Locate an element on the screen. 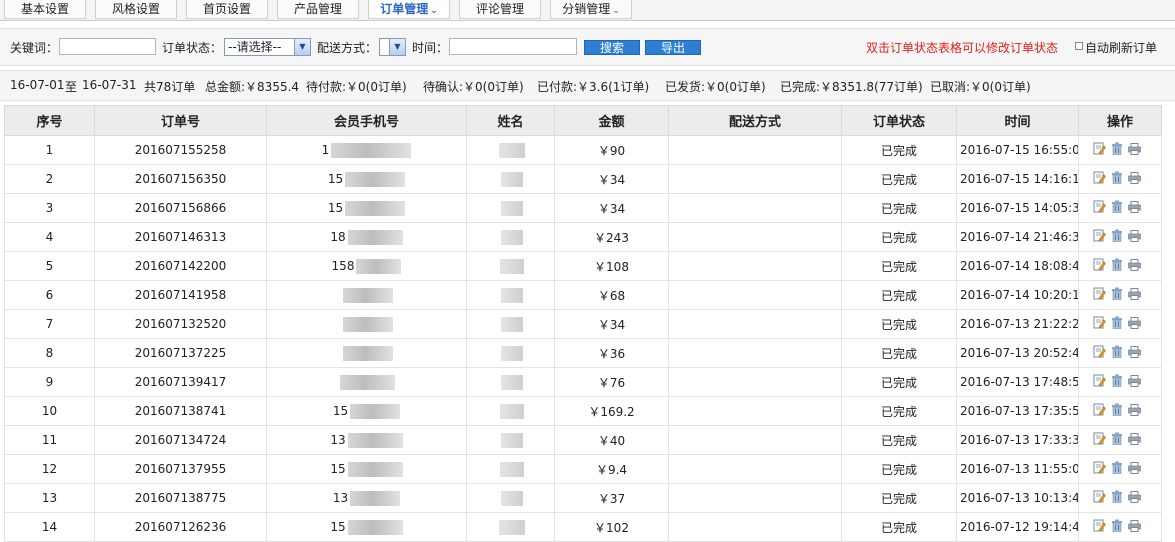 The image size is (1175, 542). export-button: 导出 is located at coordinates (673, 47).